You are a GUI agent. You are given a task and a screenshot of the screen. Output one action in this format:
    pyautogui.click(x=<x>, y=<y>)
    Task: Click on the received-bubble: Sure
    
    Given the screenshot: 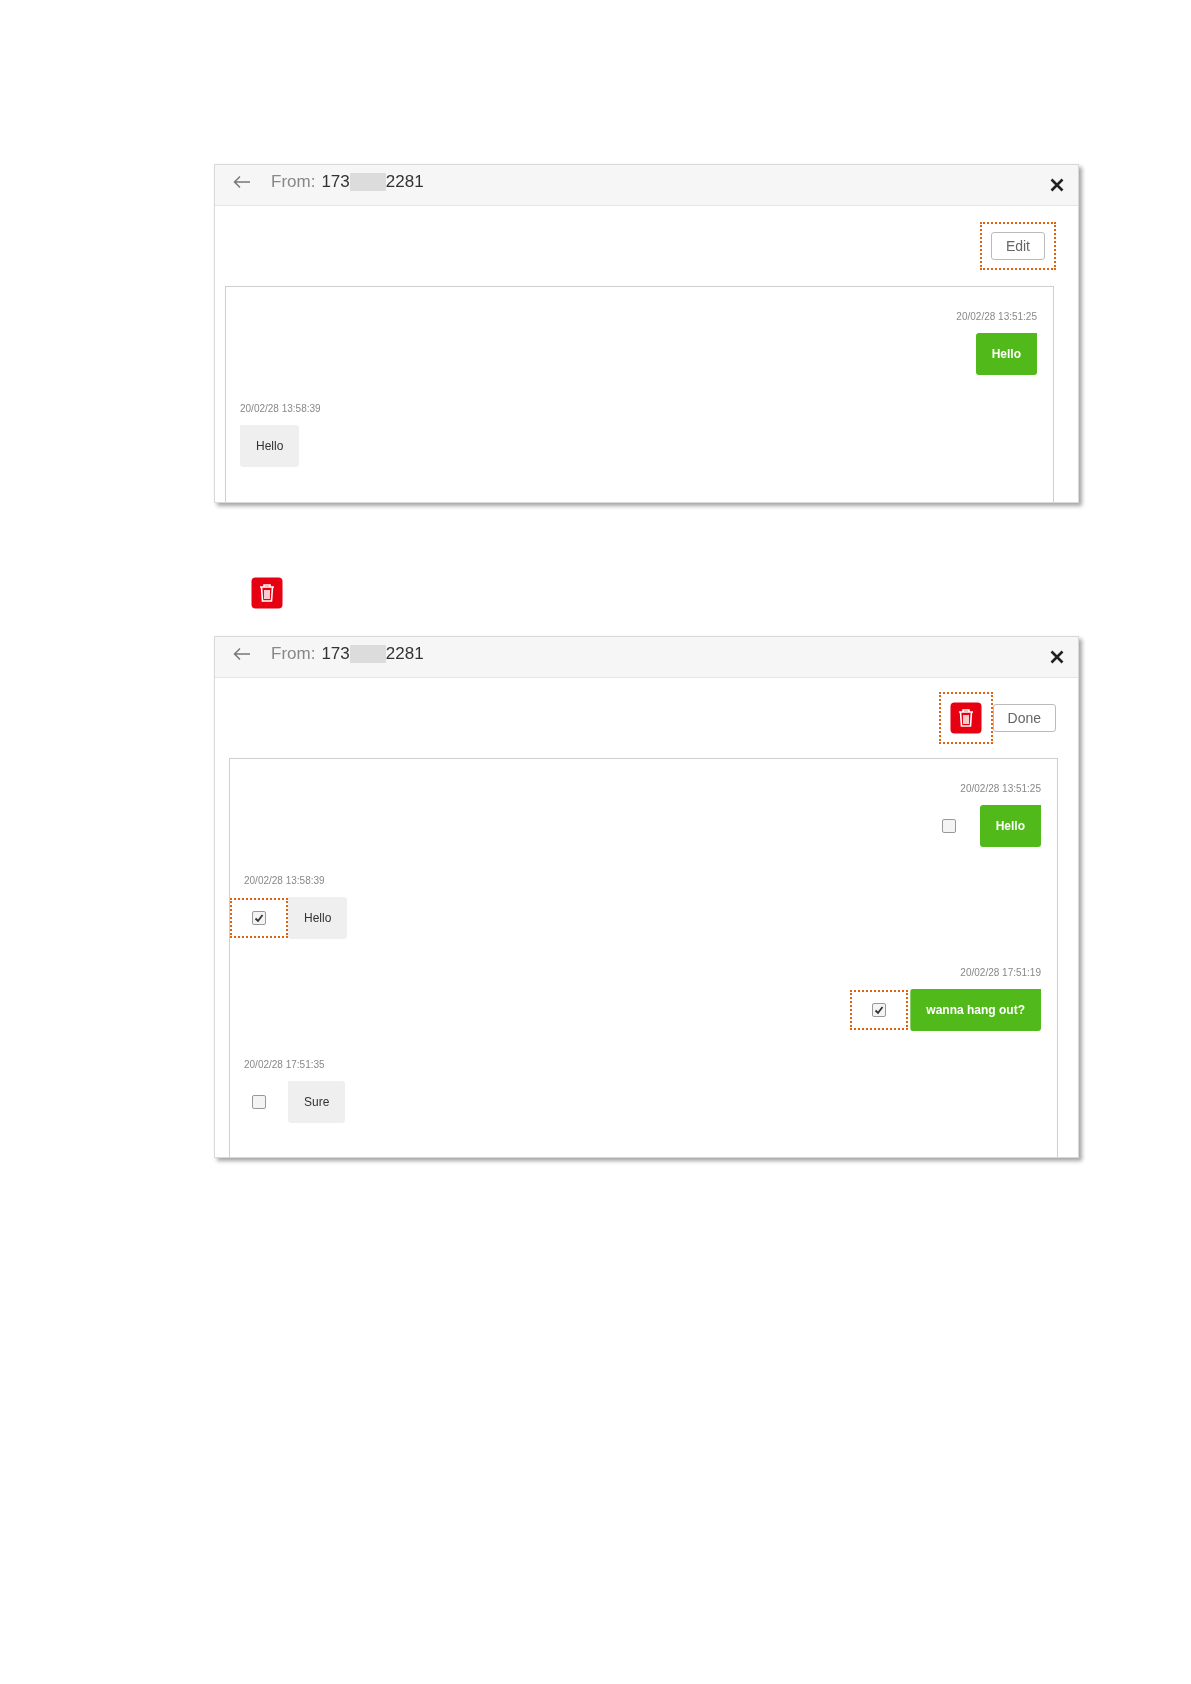 What is the action you would take?
    pyautogui.click(x=317, y=1102)
    